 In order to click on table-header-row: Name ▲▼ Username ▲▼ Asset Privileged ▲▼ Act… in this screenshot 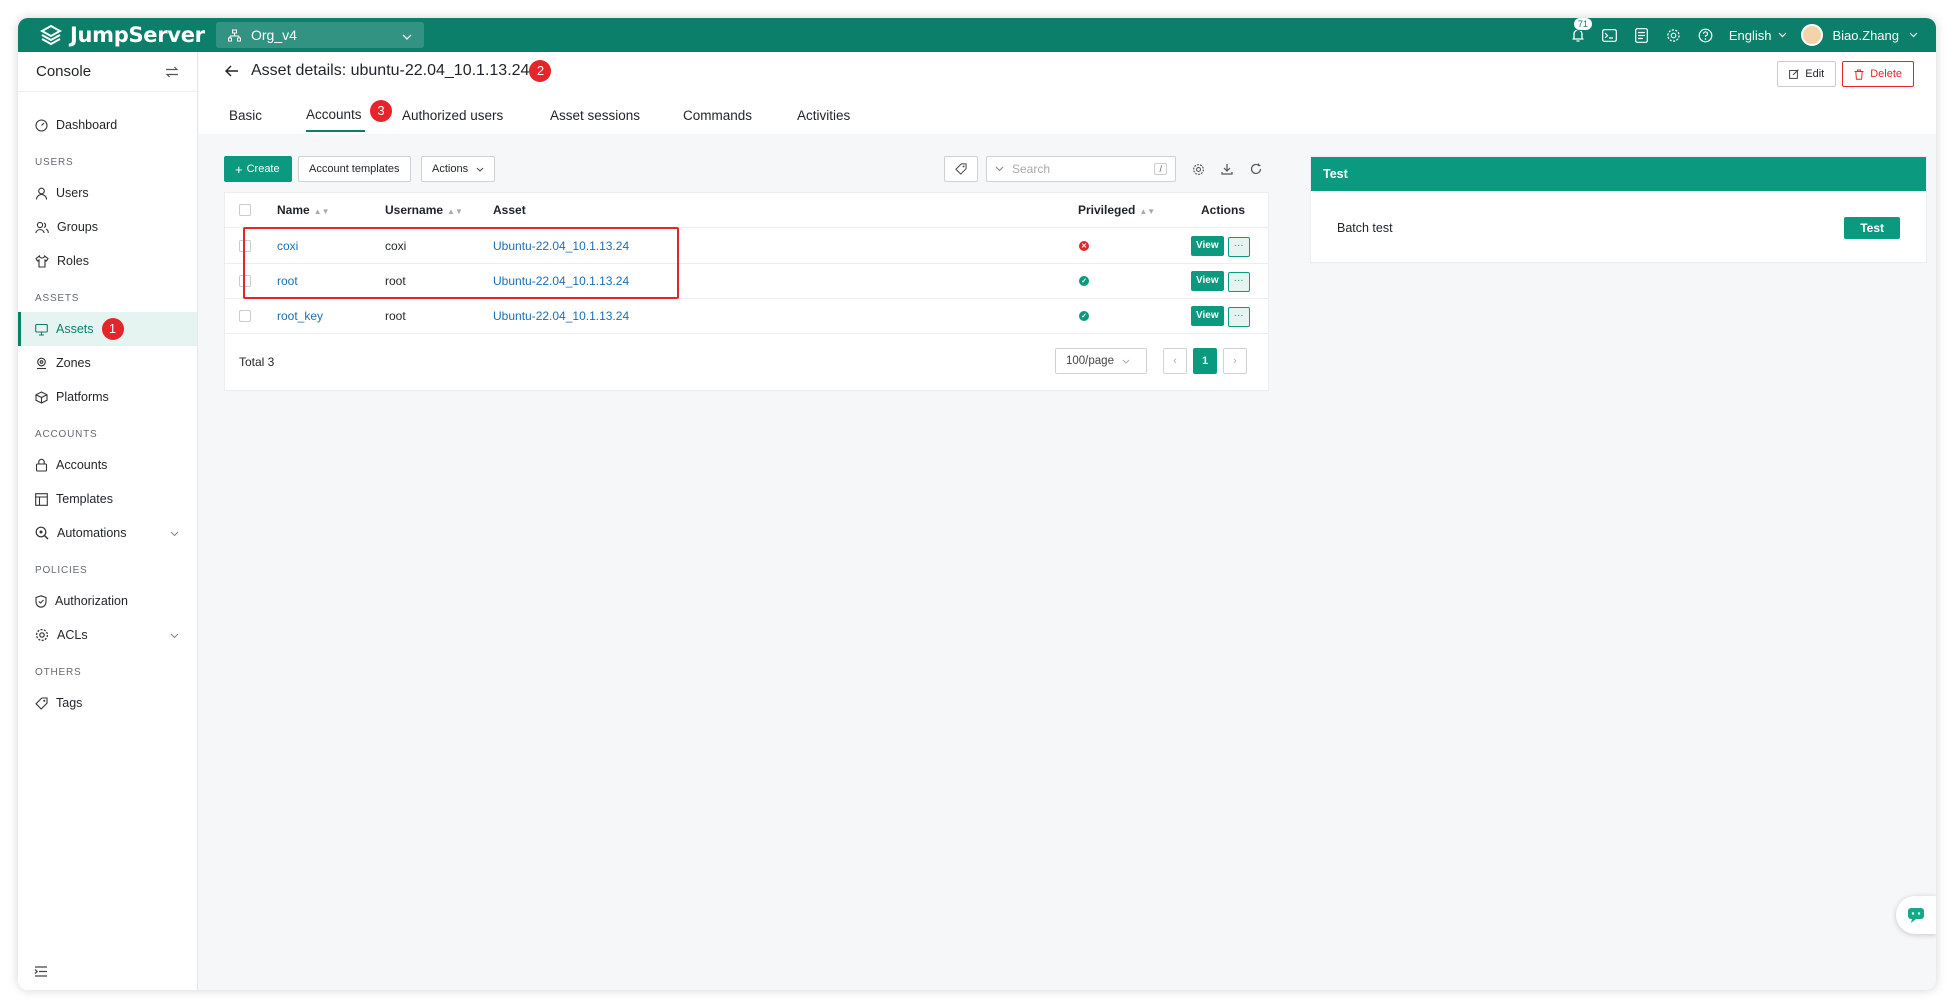, I will do `click(746, 210)`.